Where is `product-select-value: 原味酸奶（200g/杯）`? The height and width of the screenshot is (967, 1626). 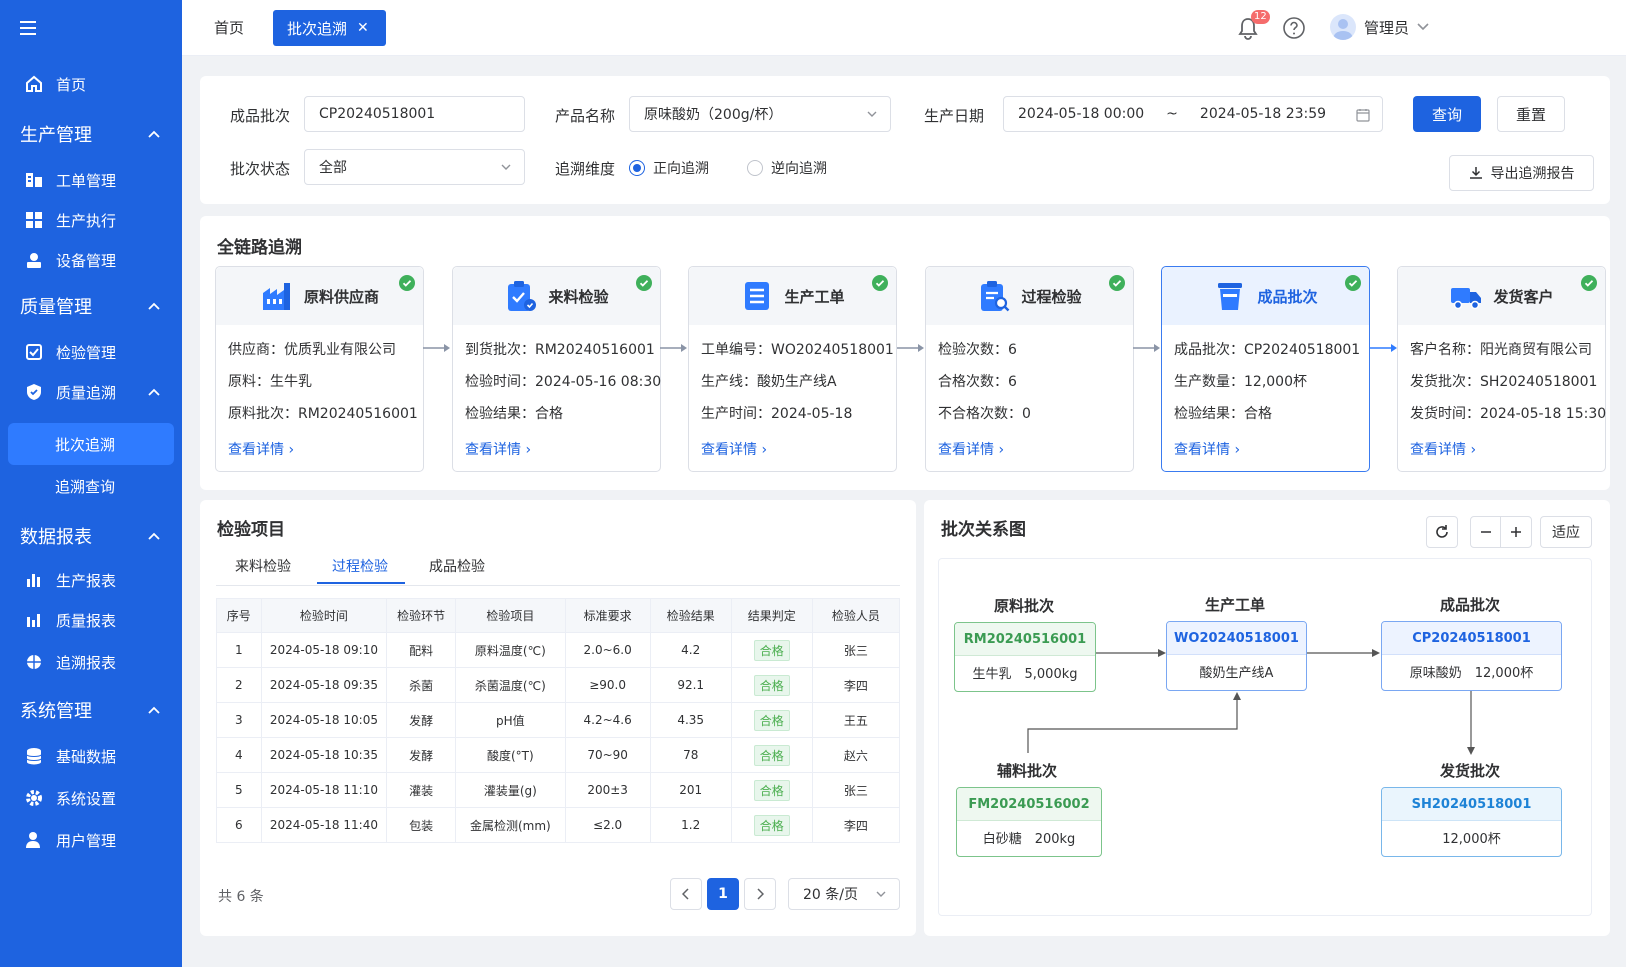
product-select-value: 原味酸奶（200g/杯） is located at coordinates (713, 115).